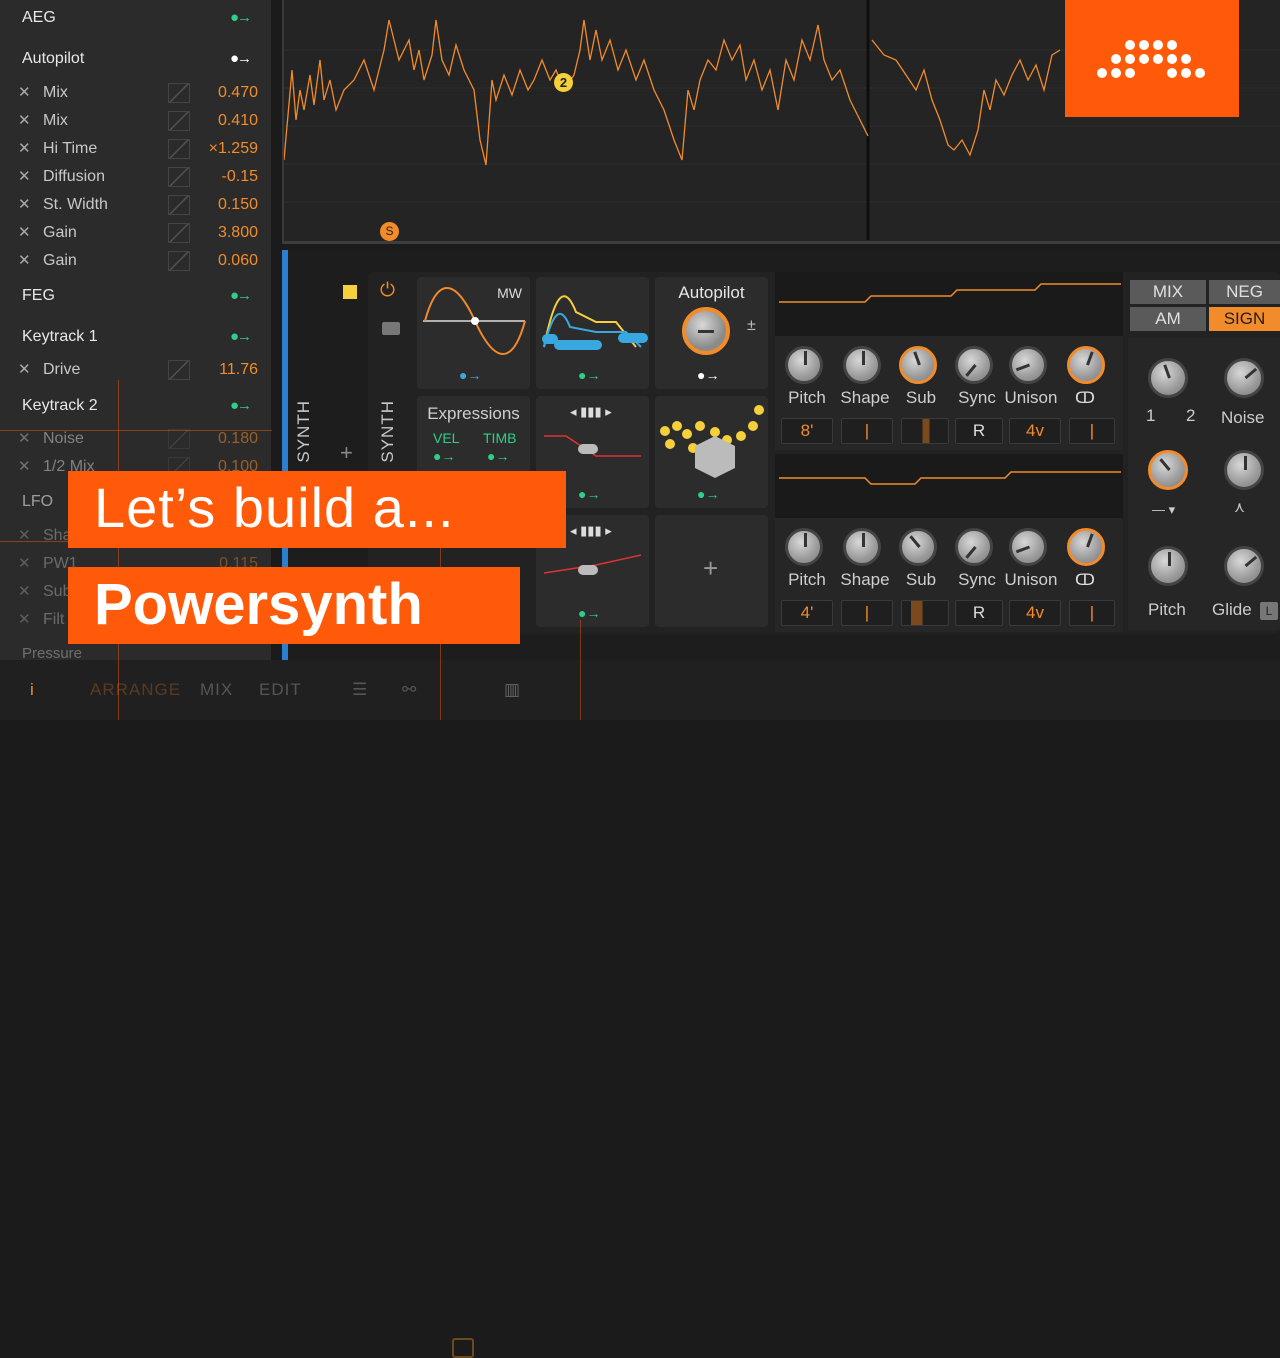 Image resolution: width=1280 pixels, height=1358 pixels. What do you see at coordinates (751, 326) in the screenshot?
I see `plus-minus-icon: ±` at bounding box center [751, 326].